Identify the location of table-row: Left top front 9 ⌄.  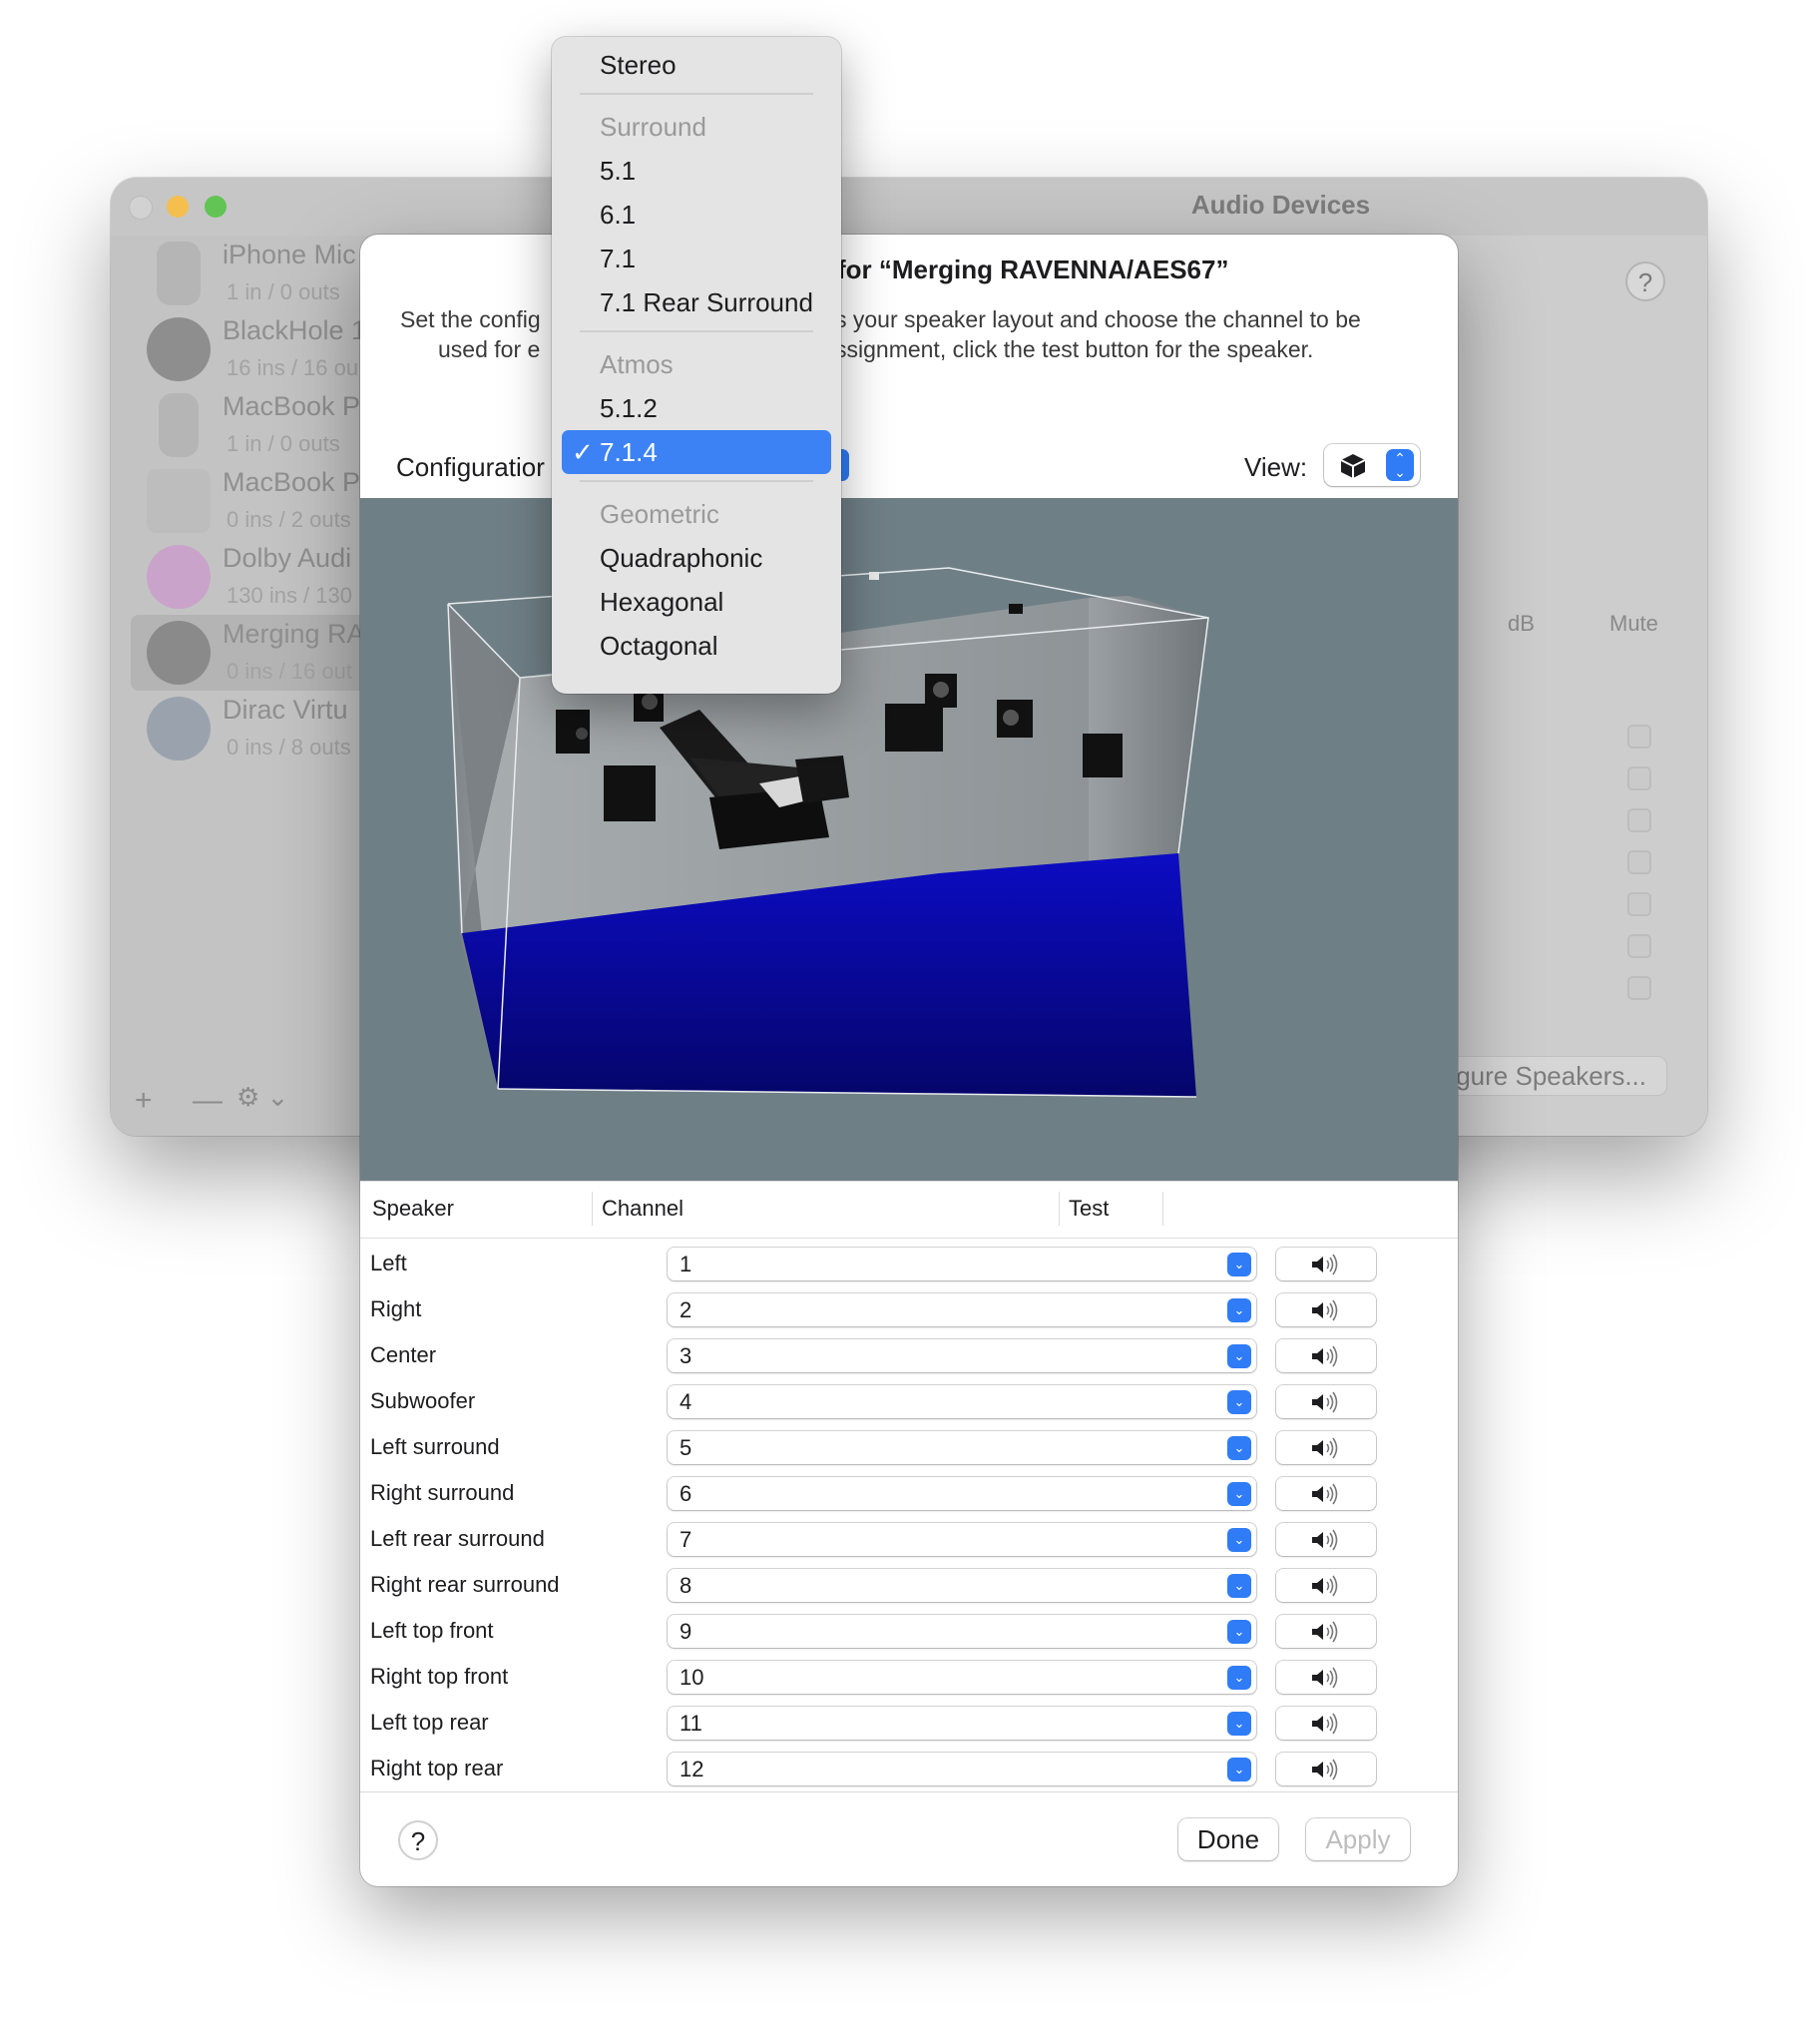
(909, 1633).